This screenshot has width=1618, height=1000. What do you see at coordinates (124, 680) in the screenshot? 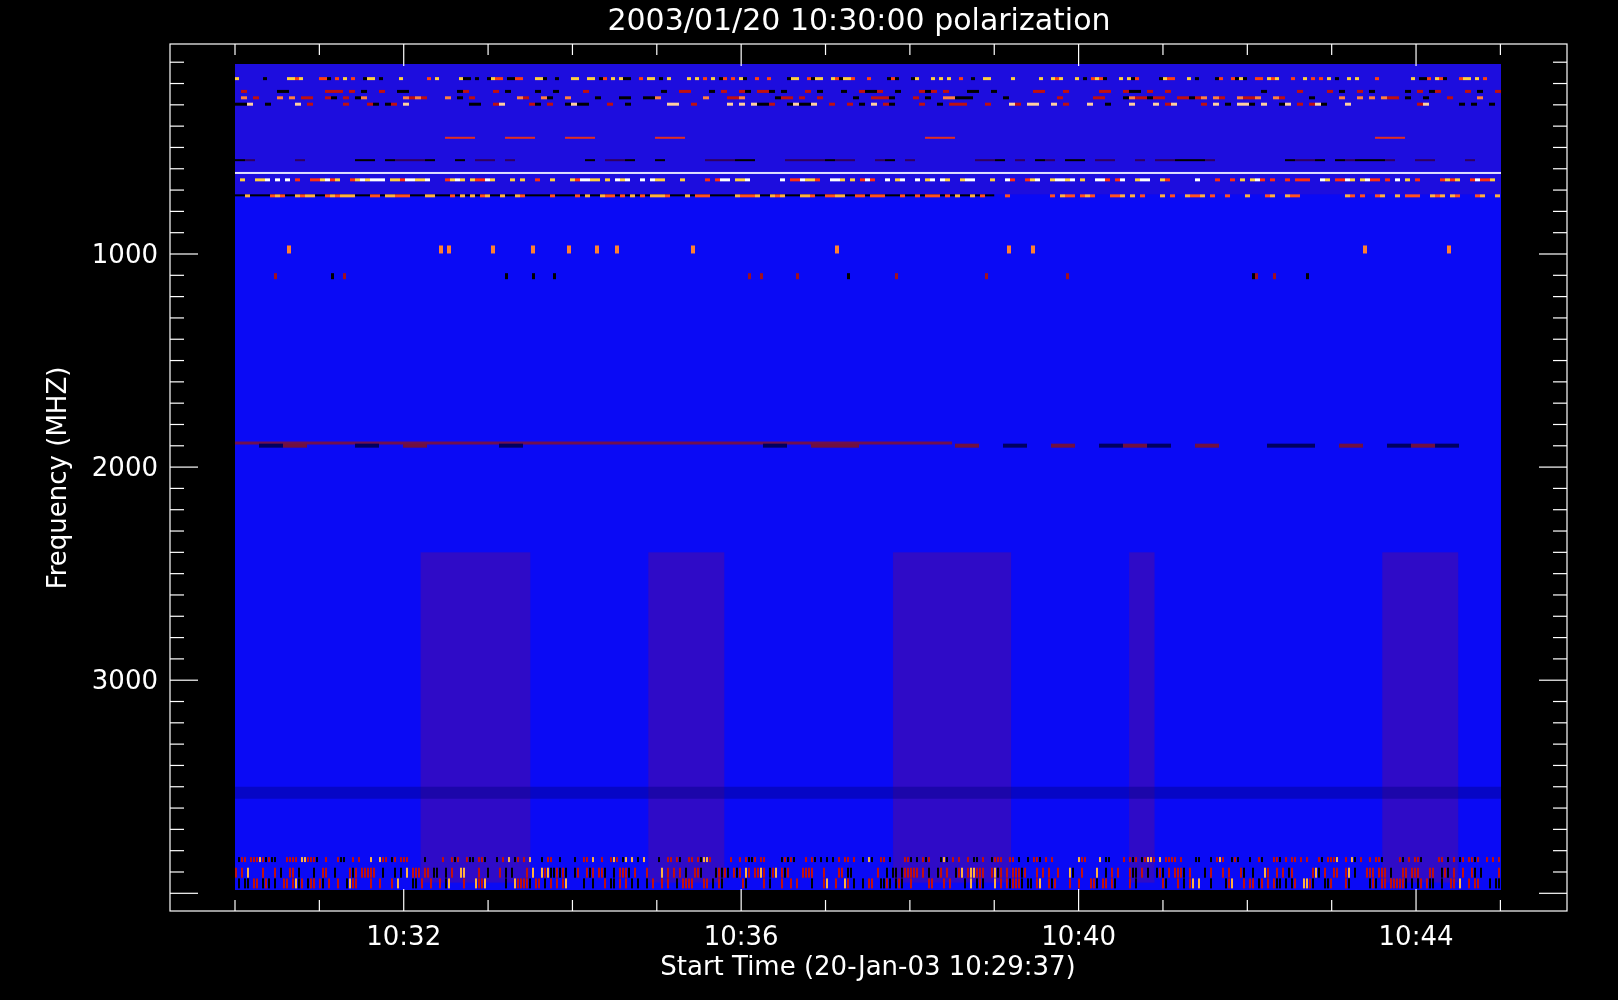
I see `y-tick-label: 3000` at bounding box center [124, 680].